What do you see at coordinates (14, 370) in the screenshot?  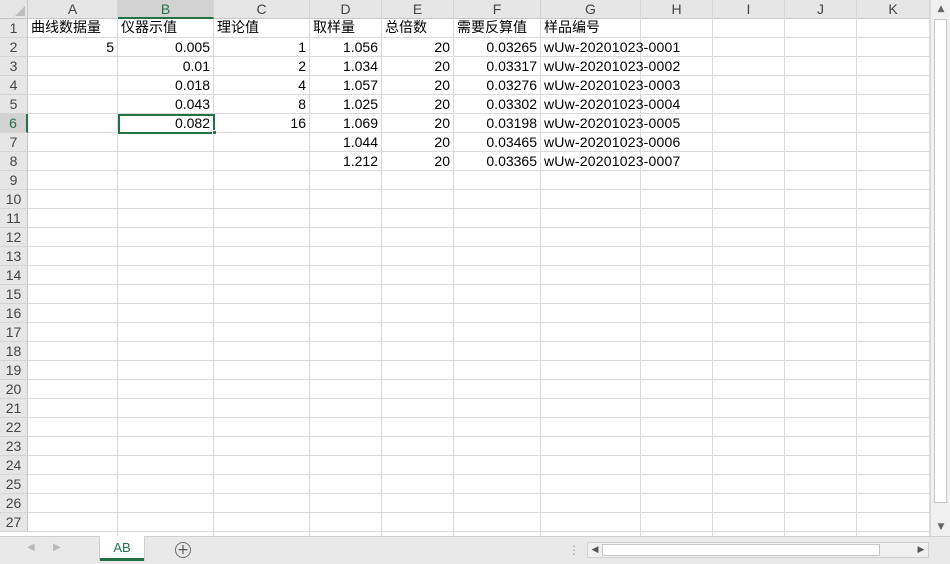 I see `row-header-19: 19` at bounding box center [14, 370].